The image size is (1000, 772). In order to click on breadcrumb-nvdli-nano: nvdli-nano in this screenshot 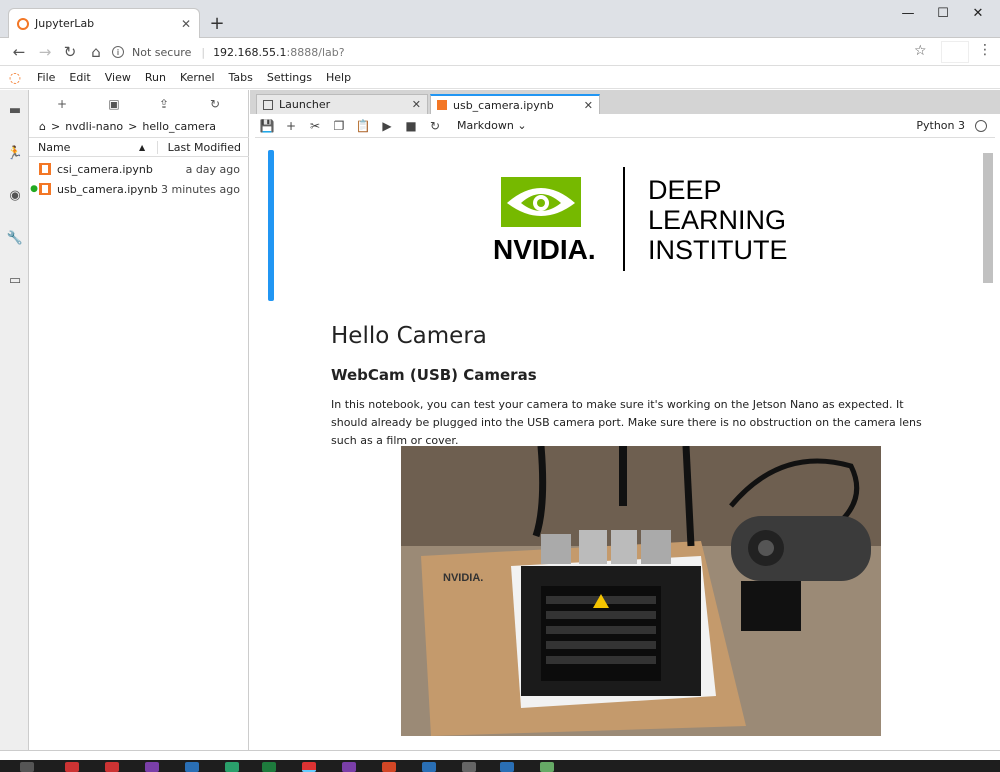, I will do `click(94, 126)`.